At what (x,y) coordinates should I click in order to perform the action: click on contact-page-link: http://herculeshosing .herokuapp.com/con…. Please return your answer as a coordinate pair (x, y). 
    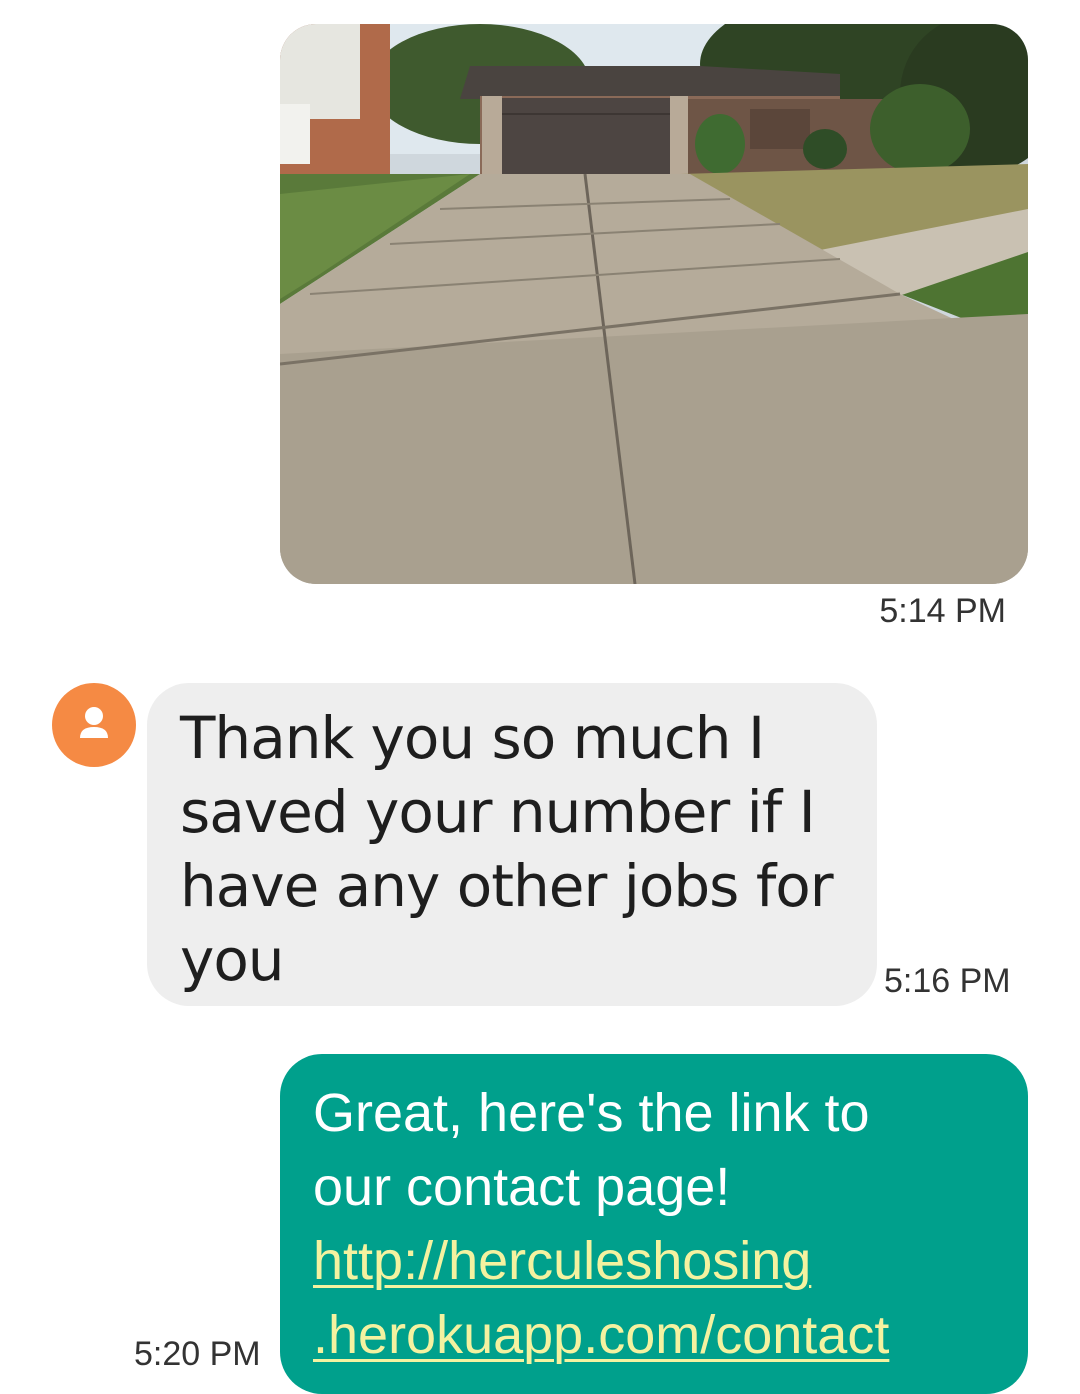
    Looking at the image, I should click on (660, 1298).